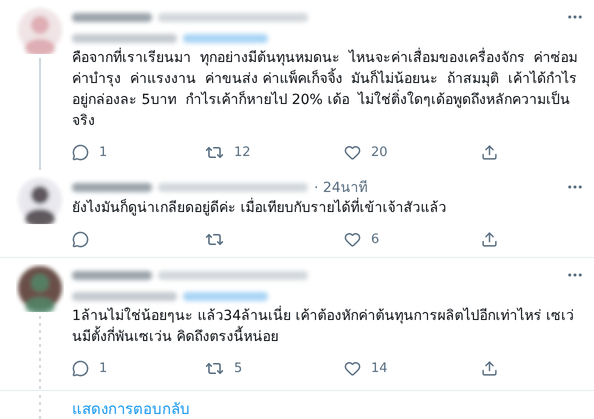 The image size is (594, 419). I want to click on retweet-count: 5, so click(238, 368).